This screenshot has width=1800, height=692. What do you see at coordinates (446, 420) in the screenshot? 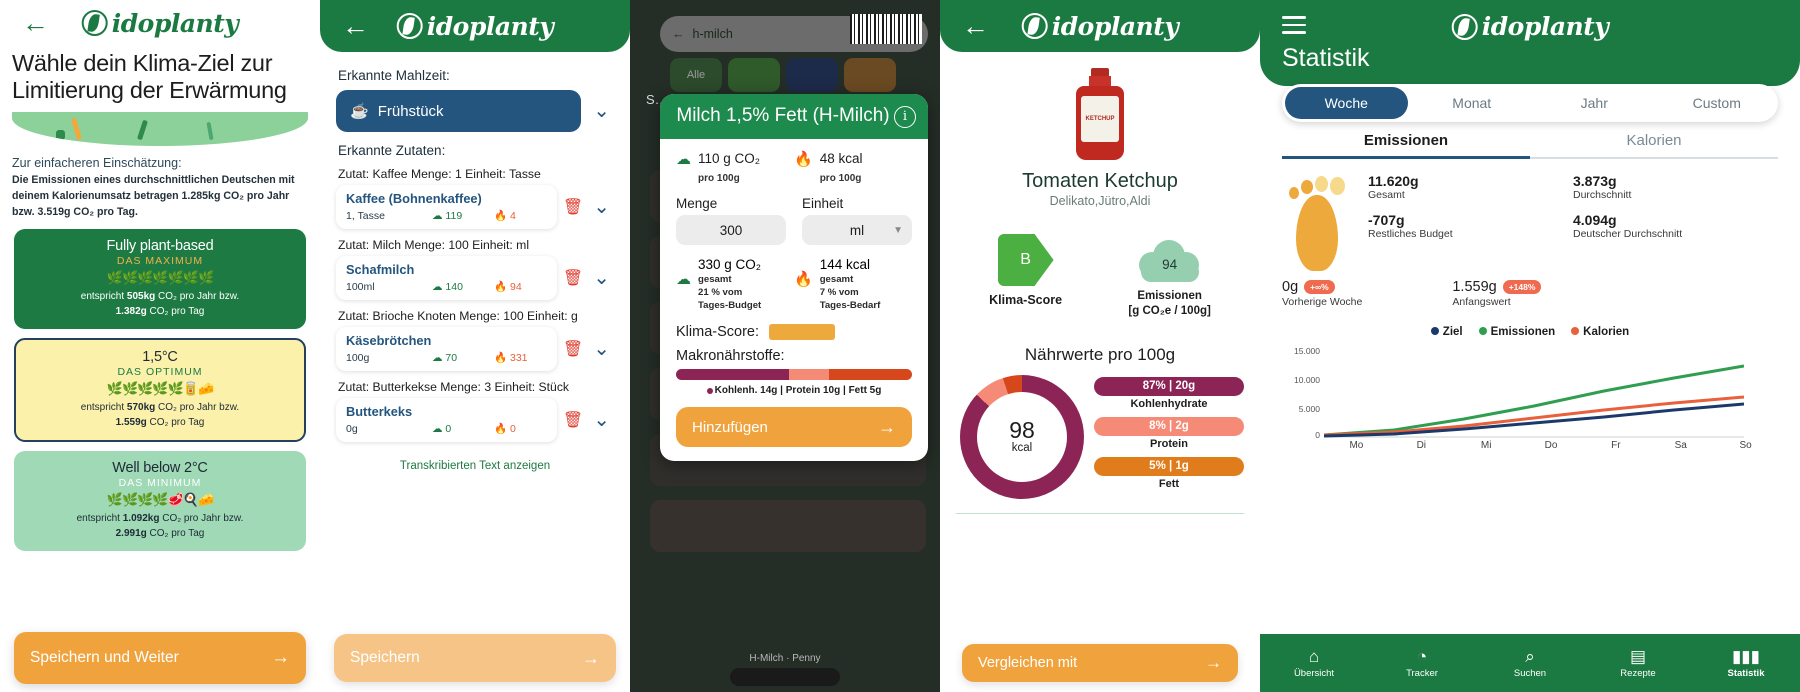
I see `ingredient-card: Butterkeks 0g ☁ 0 🔥 0` at bounding box center [446, 420].